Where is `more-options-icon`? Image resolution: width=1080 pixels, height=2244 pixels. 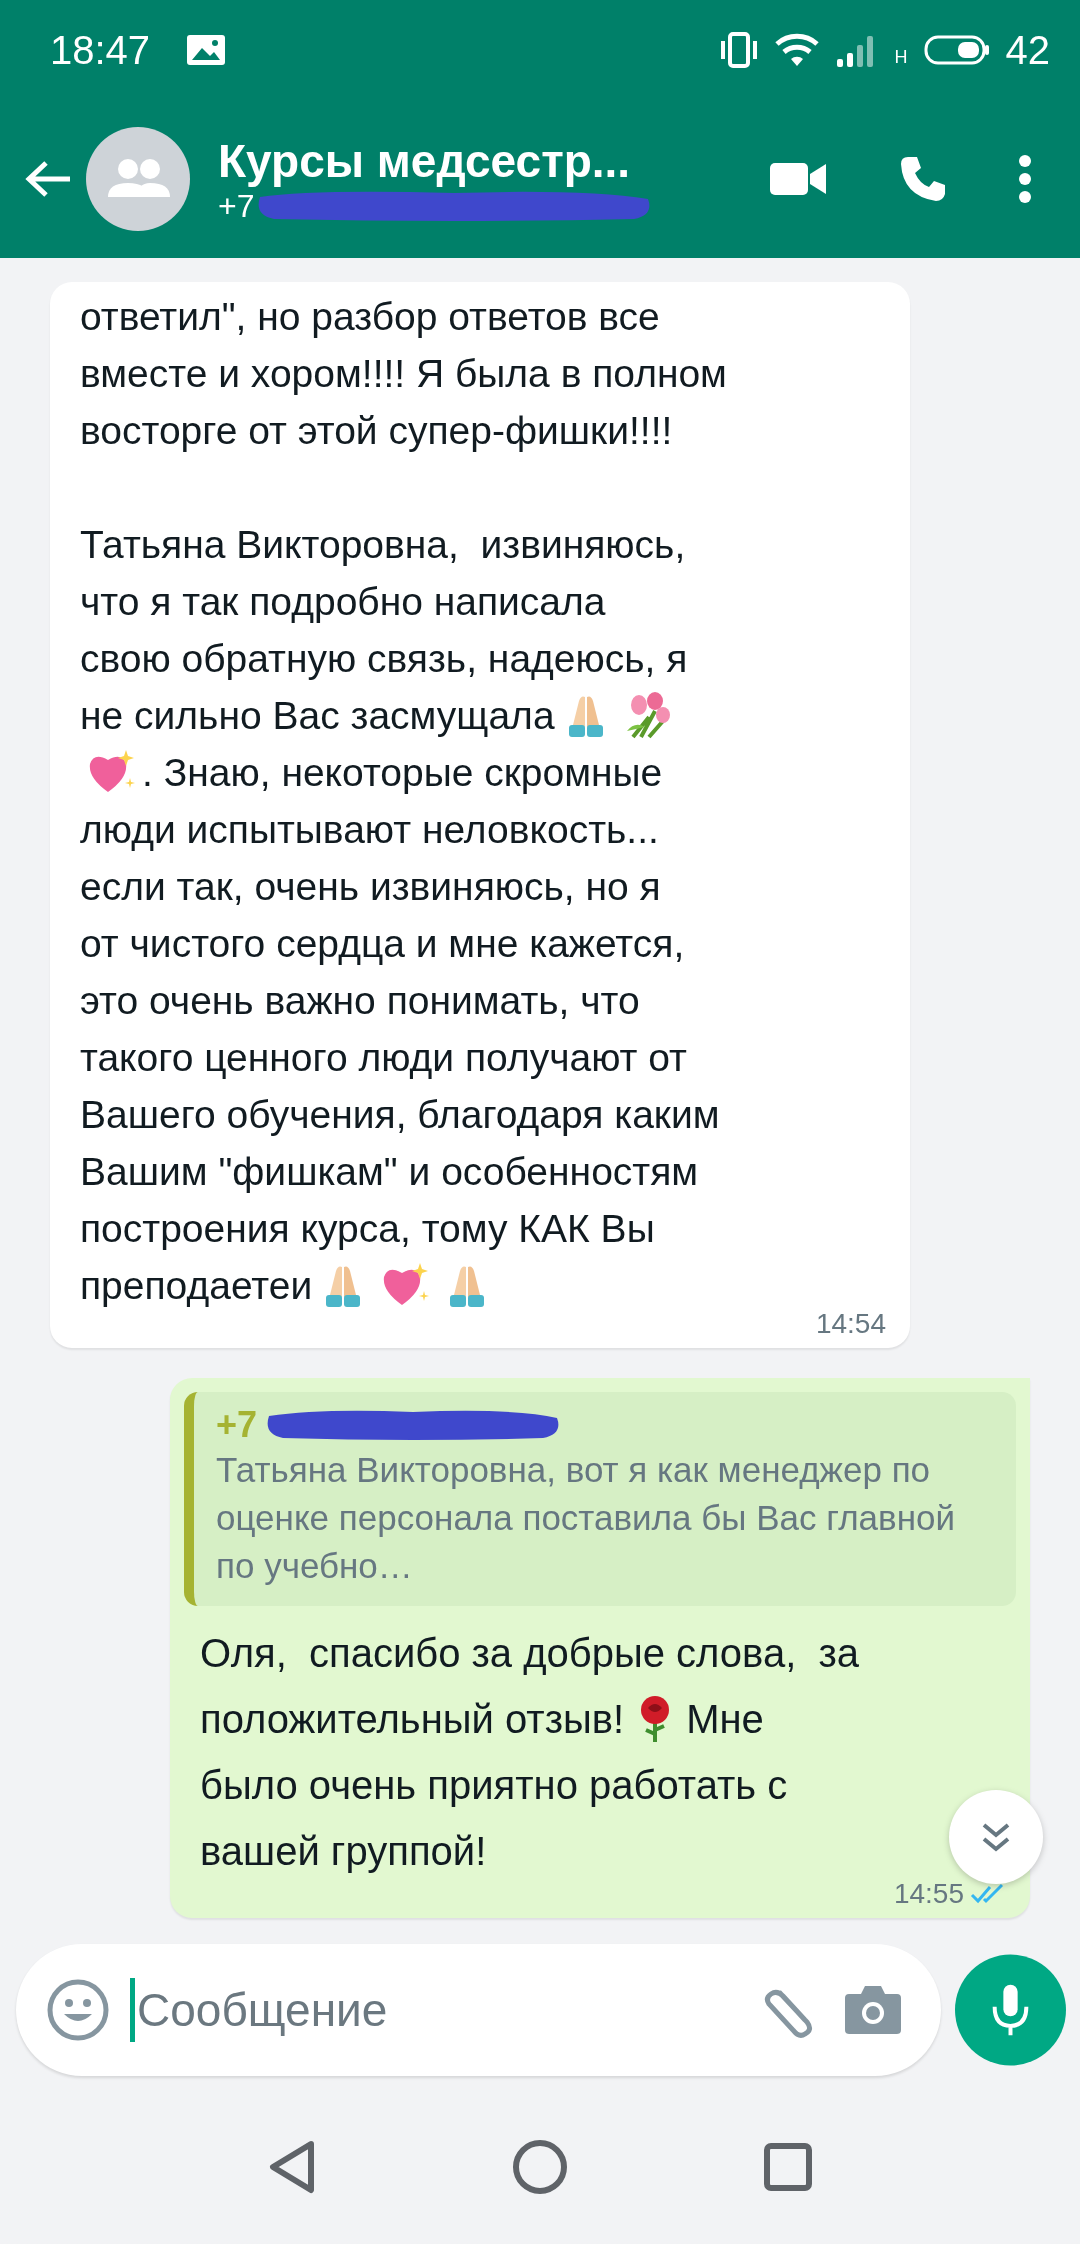
more-options-icon is located at coordinates (1025, 179).